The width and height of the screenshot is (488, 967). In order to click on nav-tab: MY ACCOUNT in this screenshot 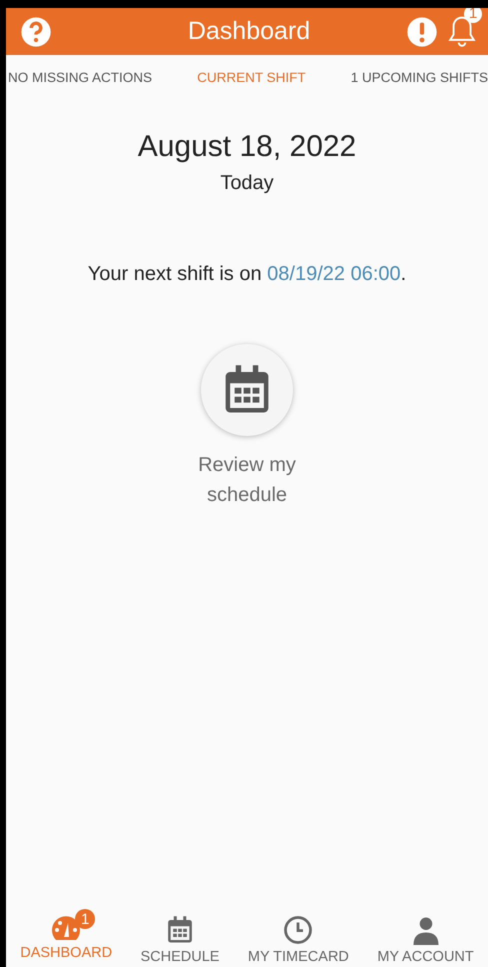, I will do `click(425, 936)`.